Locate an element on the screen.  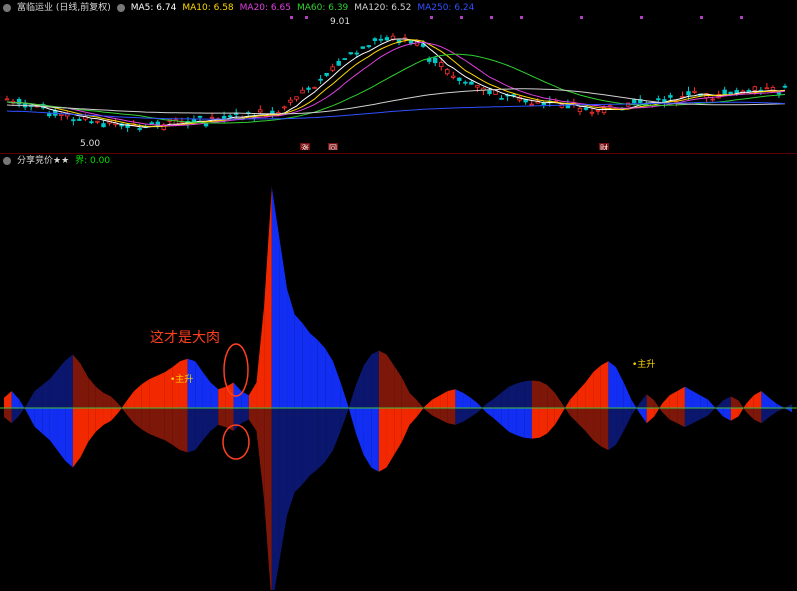
event-badge-text: 涨 is located at coordinates (305, 146).